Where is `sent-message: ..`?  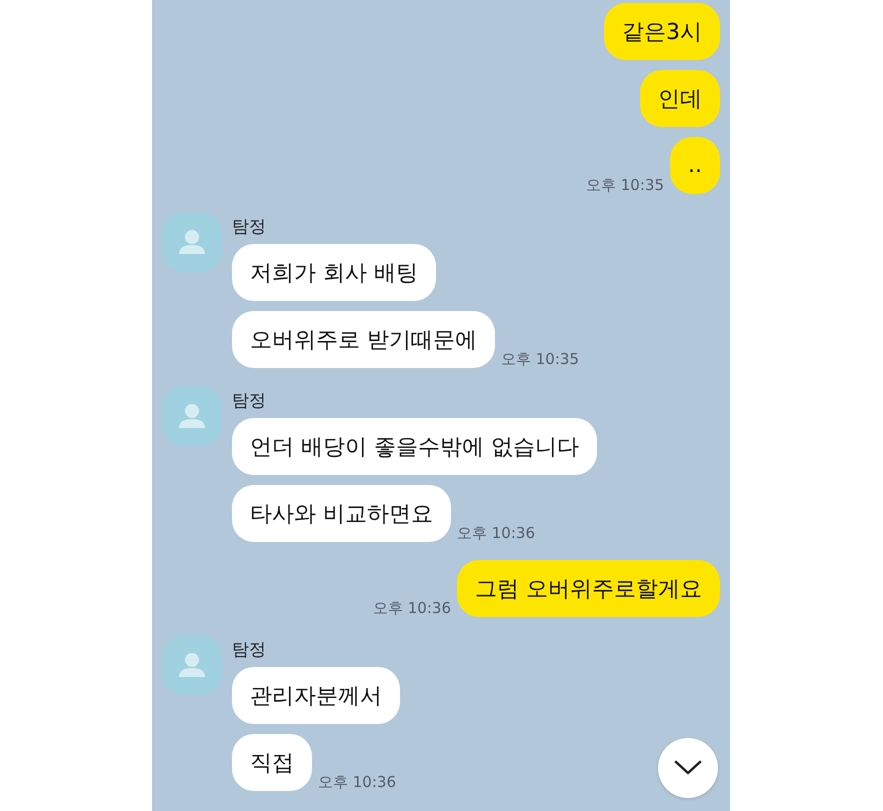 sent-message: .. is located at coordinates (695, 165).